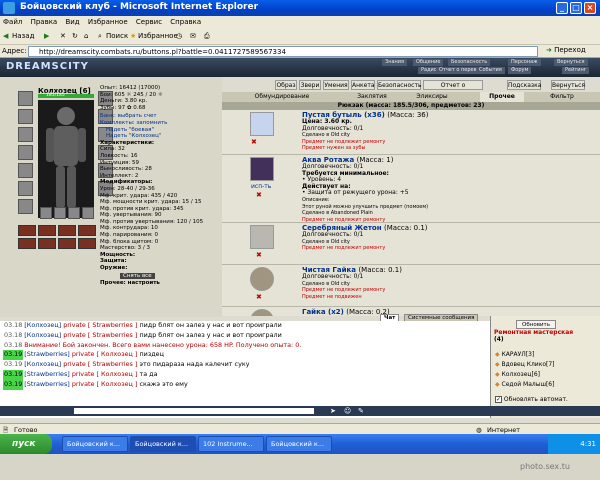 This screenshot has height=480, width=600. What do you see at coordinates (207, 36) in the screenshot?
I see `print-icon: ⎙` at bounding box center [207, 36].